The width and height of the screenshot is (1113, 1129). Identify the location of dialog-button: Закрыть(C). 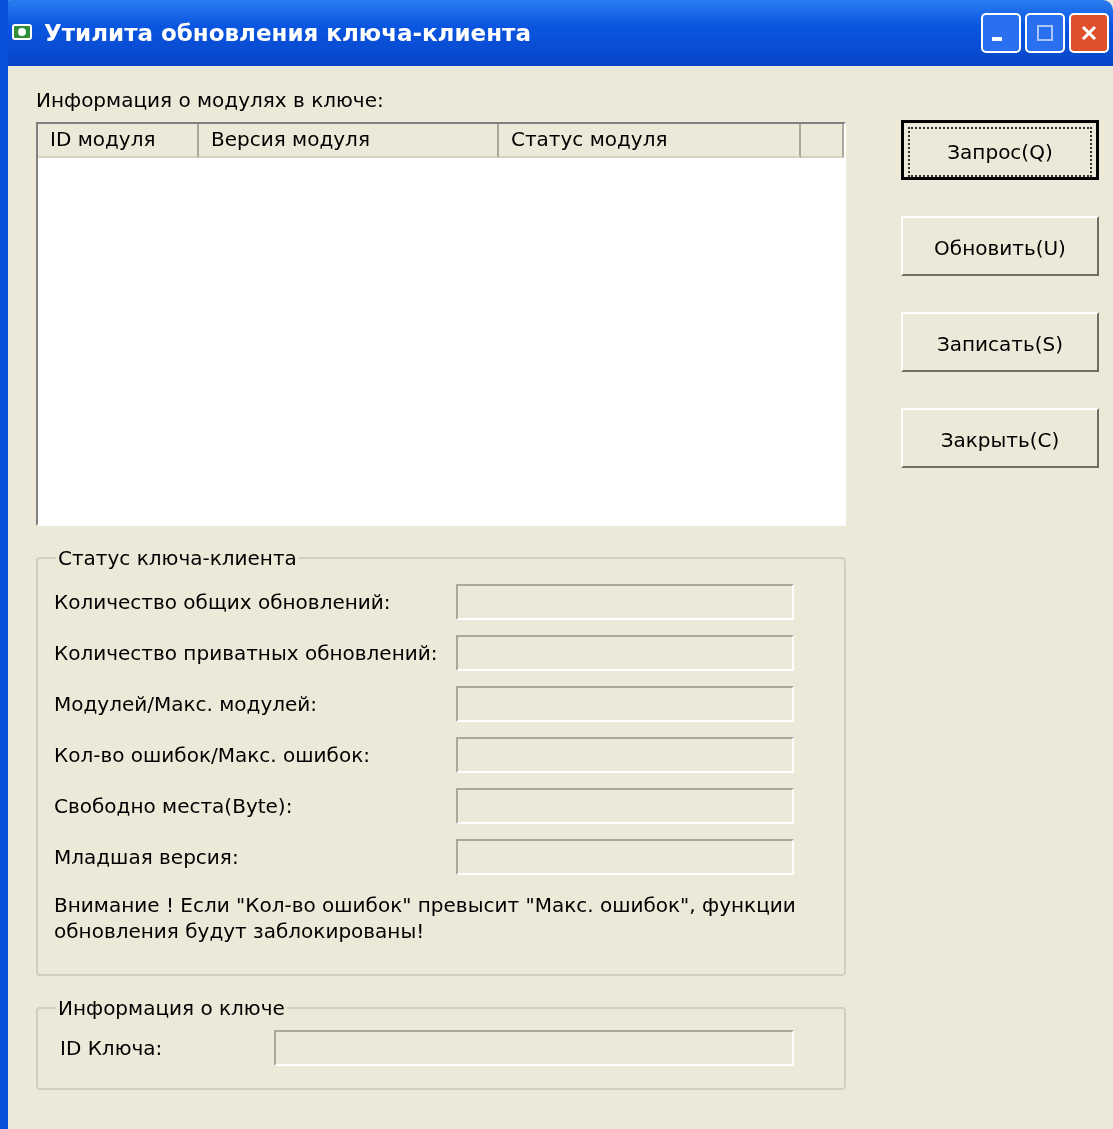
(1000, 438).